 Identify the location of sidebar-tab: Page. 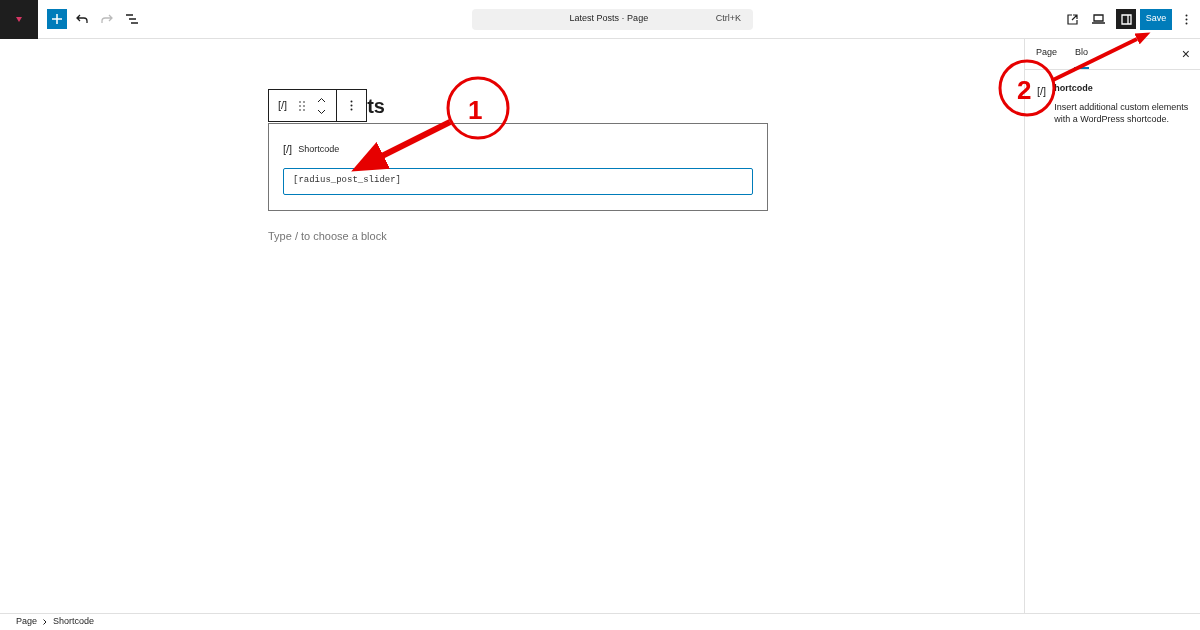
(1047, 54).